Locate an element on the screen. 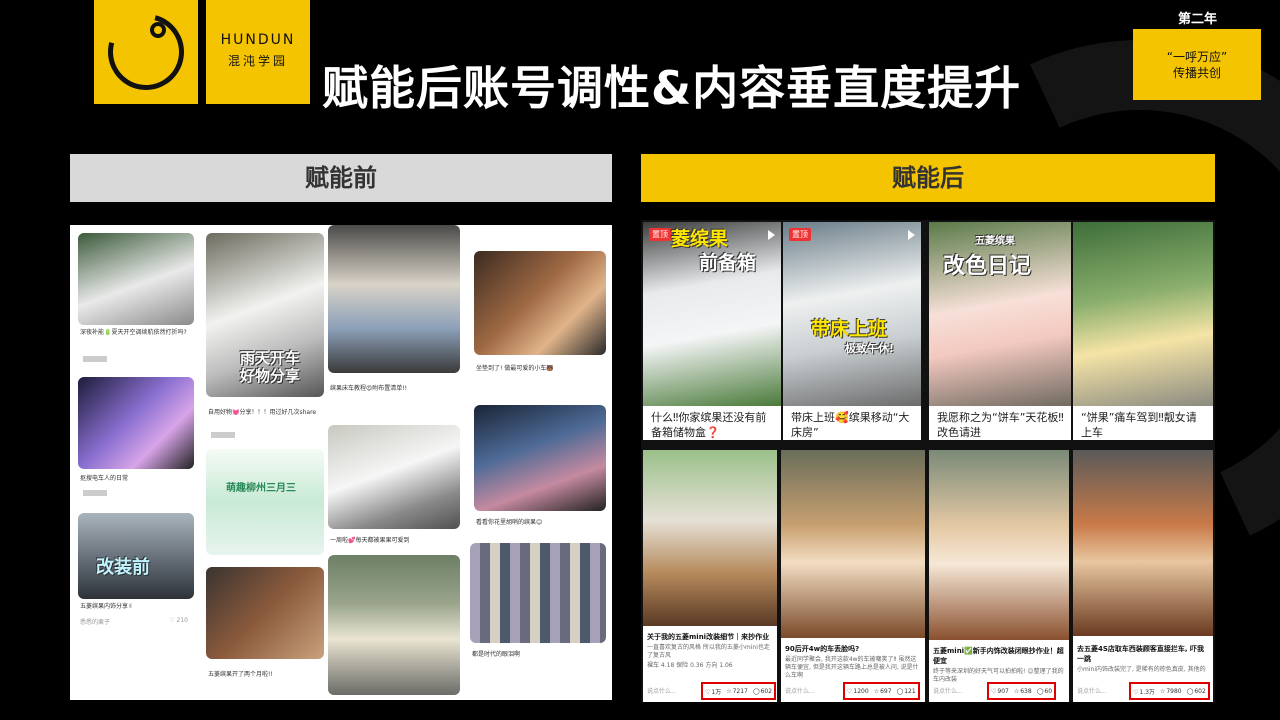 The height and width of the screenshot is (720, 1280). post-caption: 什么‼你家缤果还没有前备箱储物盒❓ is located at coordinates (709, 425).